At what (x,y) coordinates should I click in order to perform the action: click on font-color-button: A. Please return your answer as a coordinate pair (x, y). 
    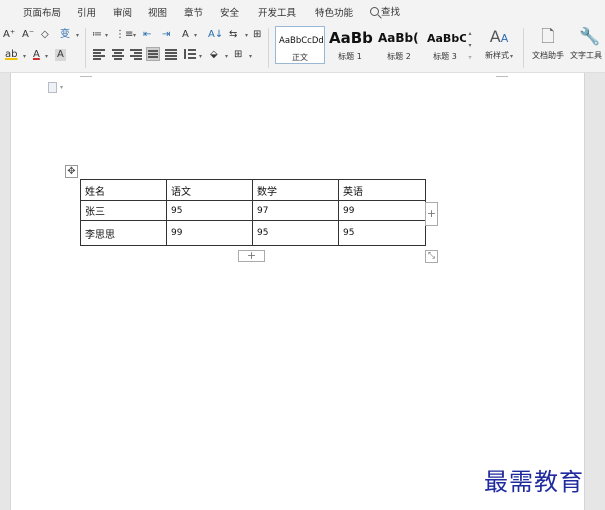
    Looking at the image, I should click on (36, 55).